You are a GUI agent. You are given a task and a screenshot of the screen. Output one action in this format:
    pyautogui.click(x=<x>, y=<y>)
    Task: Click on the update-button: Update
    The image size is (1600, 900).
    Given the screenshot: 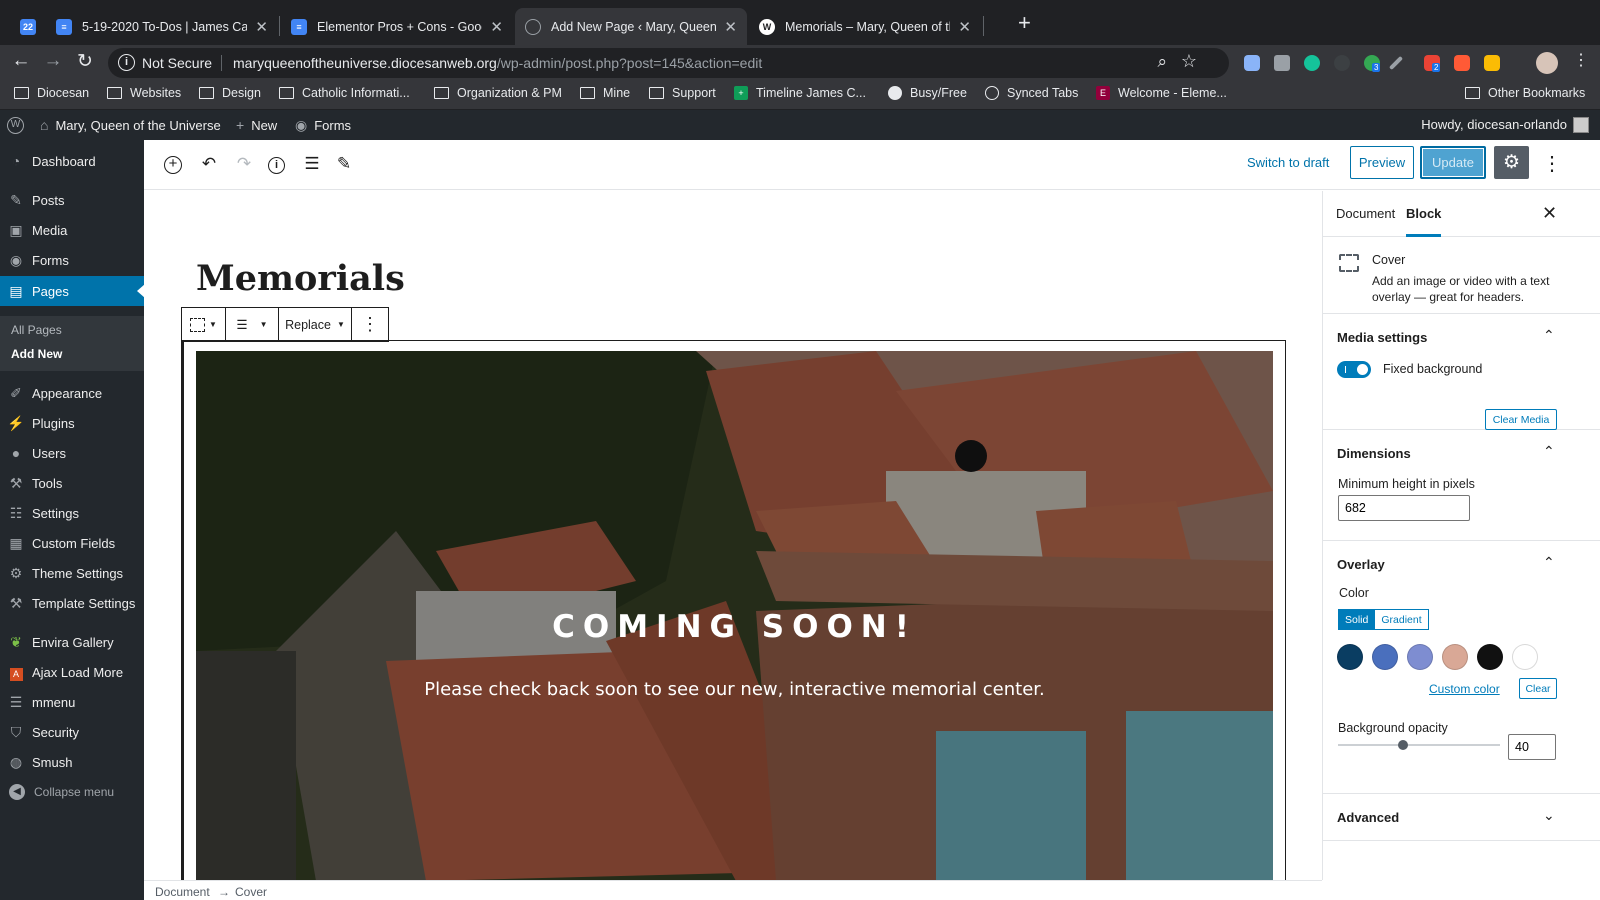 What is the action you would take?
    pyautogui.click(x=1453, y=162)
    